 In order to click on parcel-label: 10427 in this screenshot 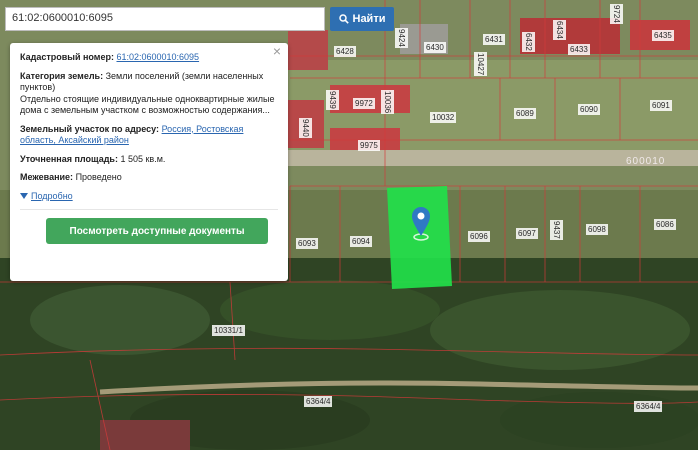, I will do `click(480, 64)`.